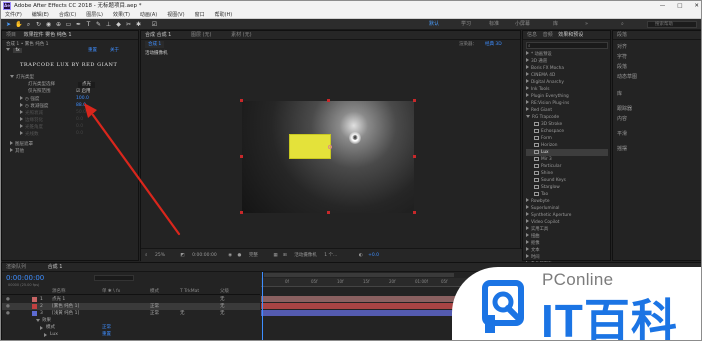 The width and height of the screenshot is (702, 341). Describe the element at coordinates (71, 134) in the screenshot. I see `prop-rays: 光线数 0.0` at that location.